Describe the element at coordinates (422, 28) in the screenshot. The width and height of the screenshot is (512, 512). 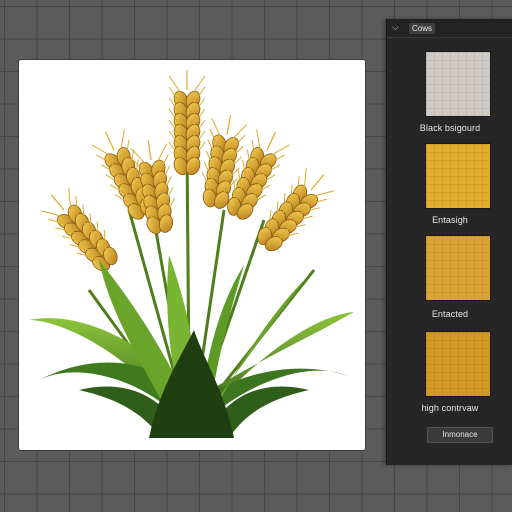
I see `panel-title: Cows` at that location.